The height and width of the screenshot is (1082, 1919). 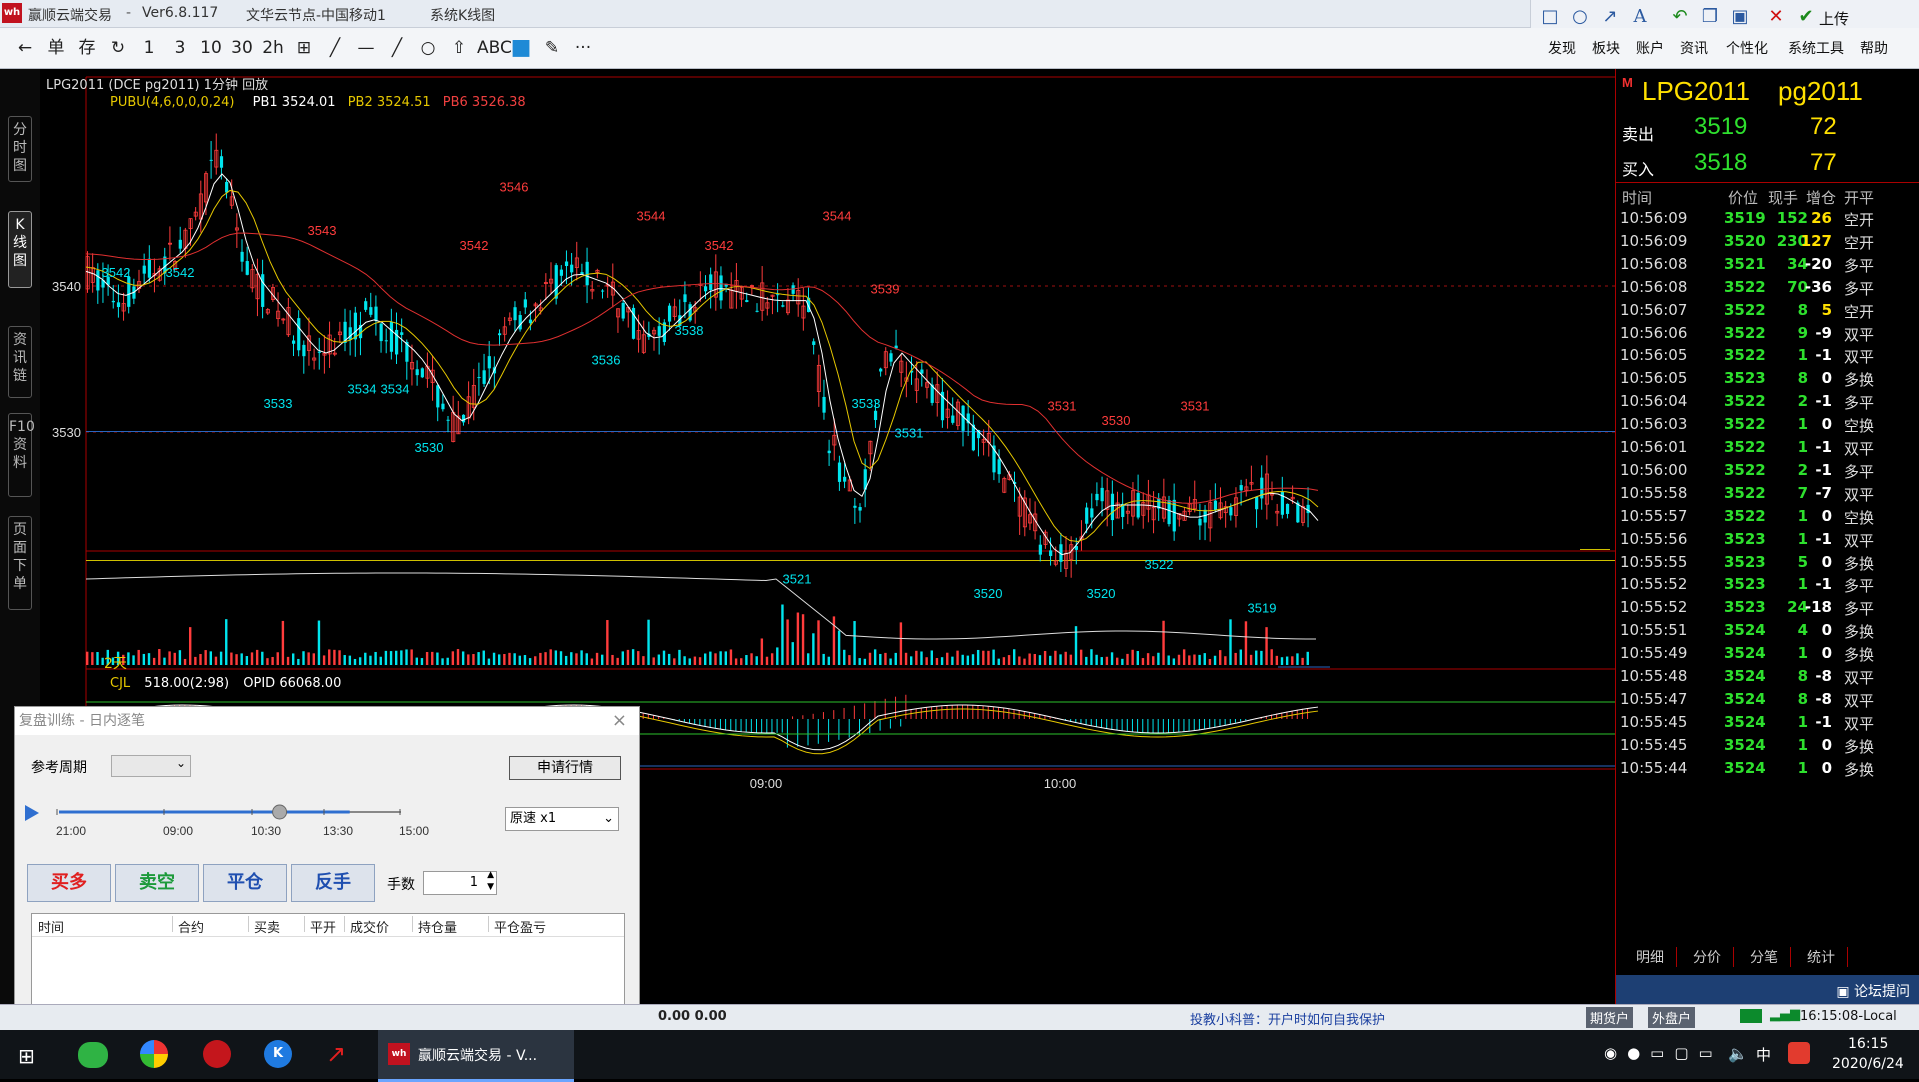 I want to click on request-quote-button: 申请行情, so click(x=565, y=768).